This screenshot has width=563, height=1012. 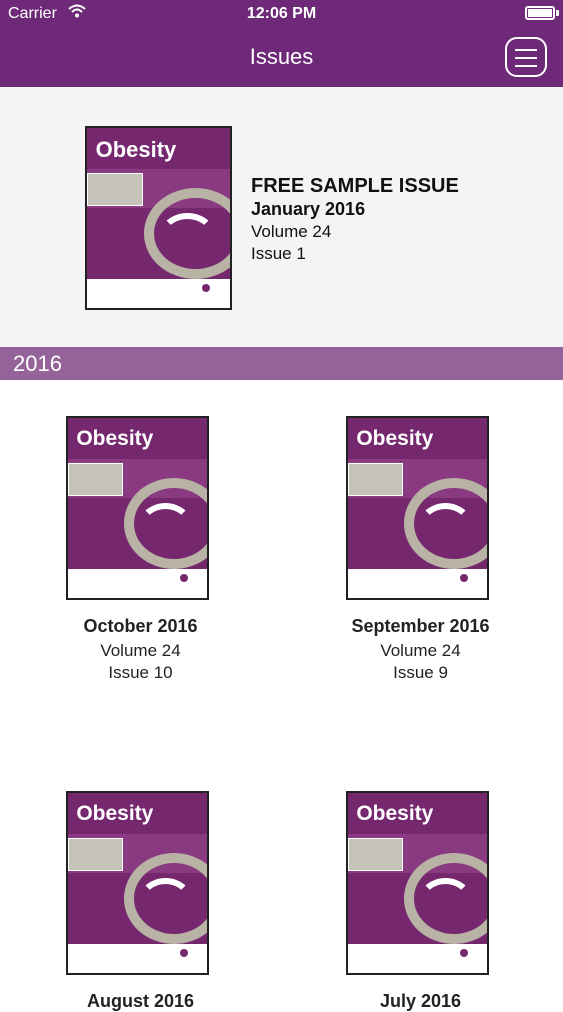 What do you see at coordinates (420, 672) in the screenshot?
I see `issue-number: Issue 9` at bounding box center [420, 672].